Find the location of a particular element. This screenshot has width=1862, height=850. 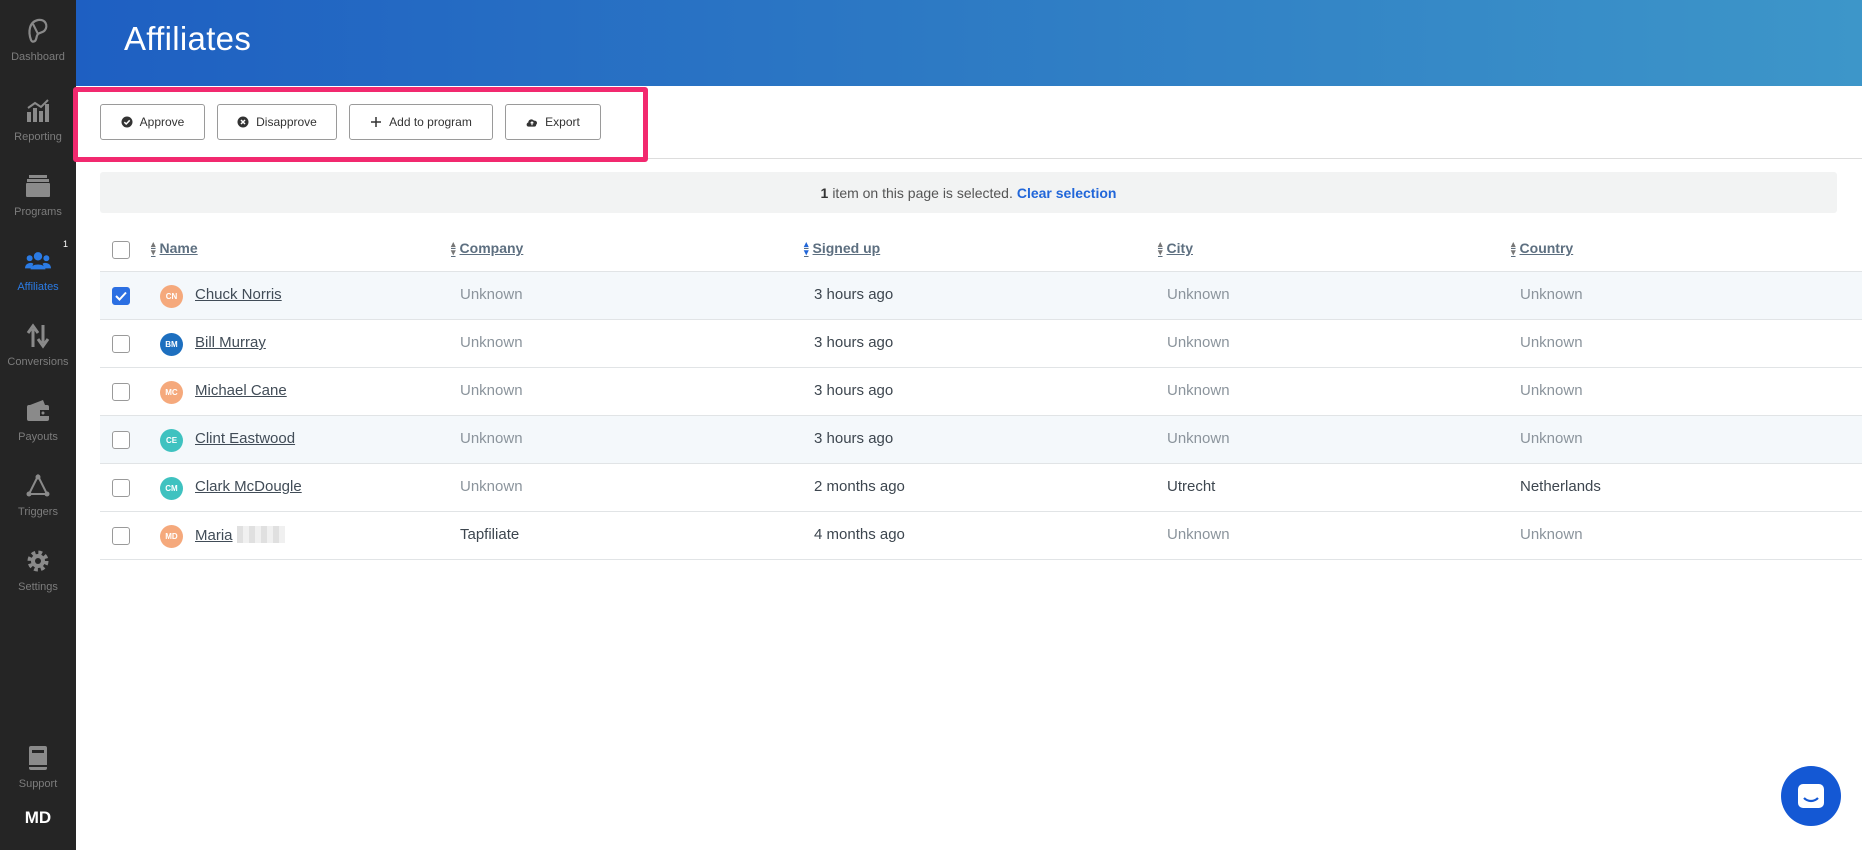

column-header-country: ▴ ▾ Country is located at coordinates (1542, 248).